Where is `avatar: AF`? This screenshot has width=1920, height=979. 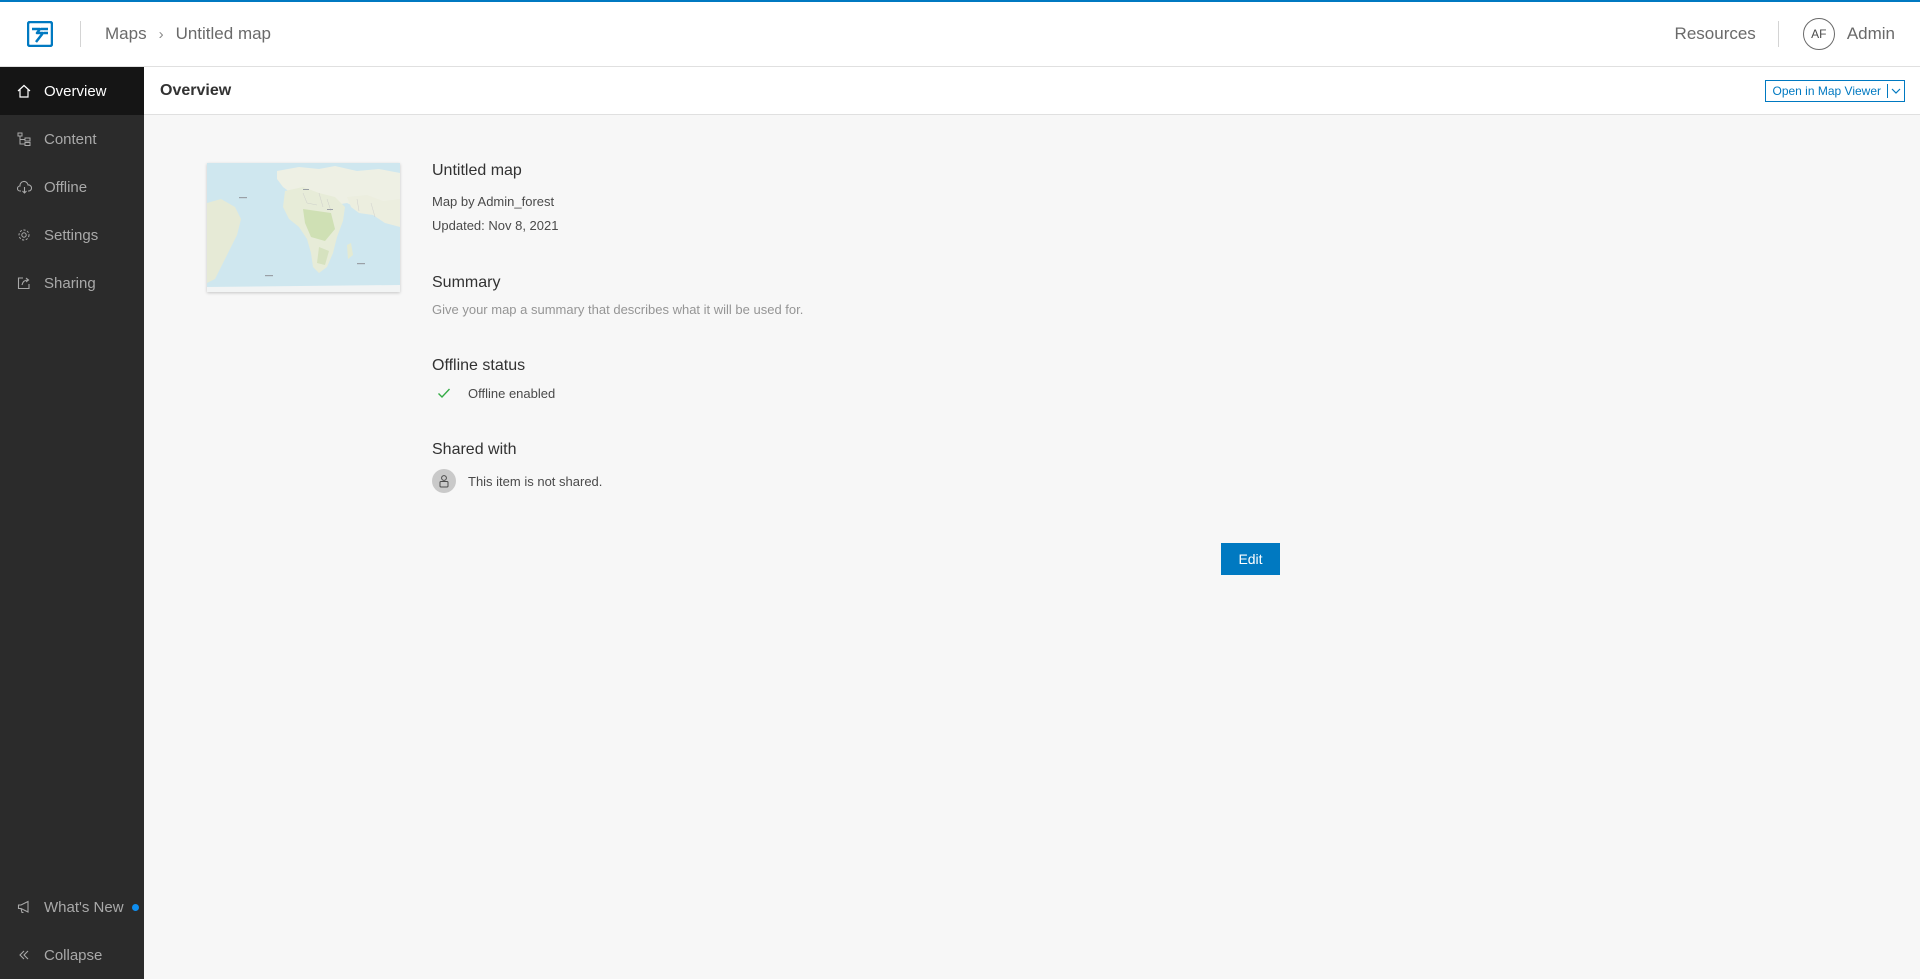
avatar: AF is located at coordinates (1818, 34).